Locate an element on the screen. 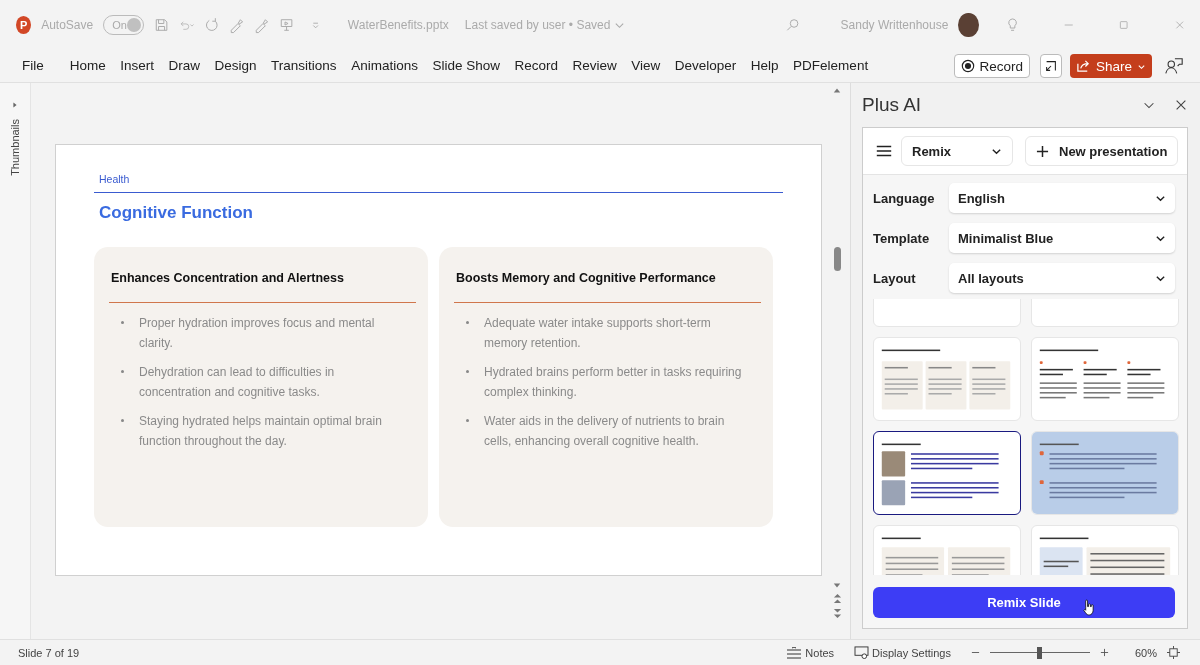 Image resolution: width=1200 pixels, height=665 pixels. dropdown-field: Minimalist Blue is located at coordinates (1062, 238).